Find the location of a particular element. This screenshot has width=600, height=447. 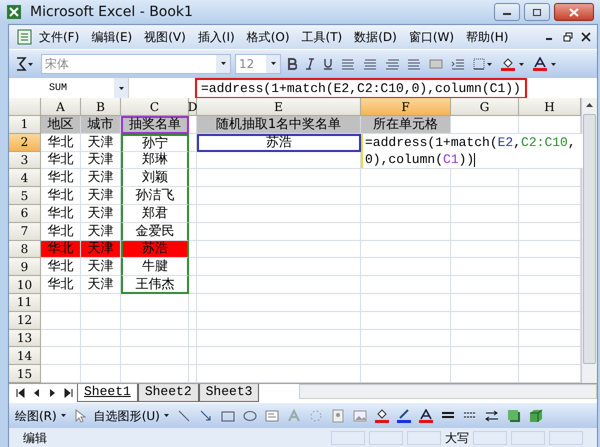

row-header: 4 is located at coordinates (25, 178).